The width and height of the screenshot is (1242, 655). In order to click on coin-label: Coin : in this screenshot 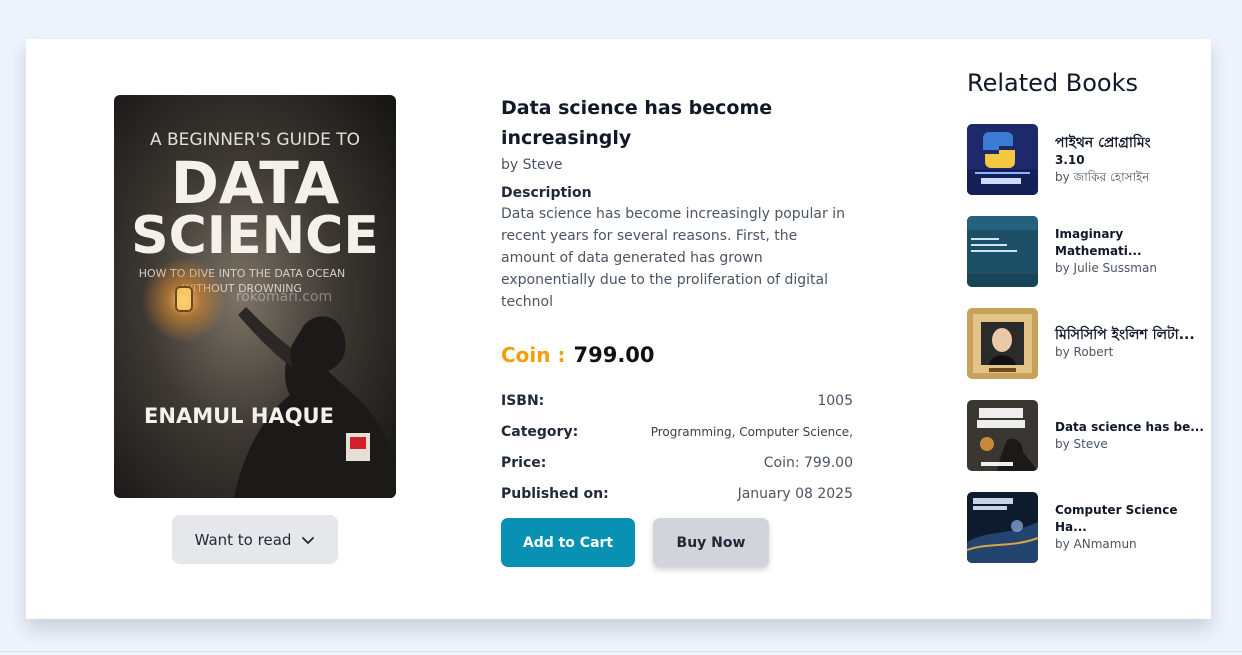, I will do `click(533, 355)`.